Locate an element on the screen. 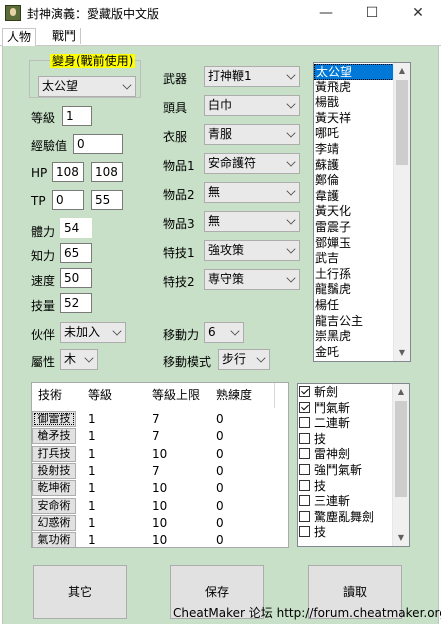  item2-select: 無 is located at coordinates (252, 192).